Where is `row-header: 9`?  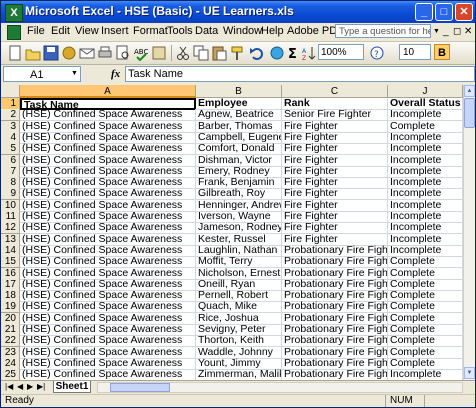
row-header: 9 is located at coordinates (10, 194).